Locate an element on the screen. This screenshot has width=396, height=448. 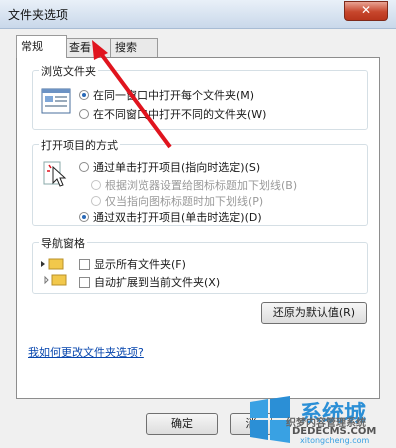
navigation-pane-legend: 导航窗格 is located at coordinates (63, 243).